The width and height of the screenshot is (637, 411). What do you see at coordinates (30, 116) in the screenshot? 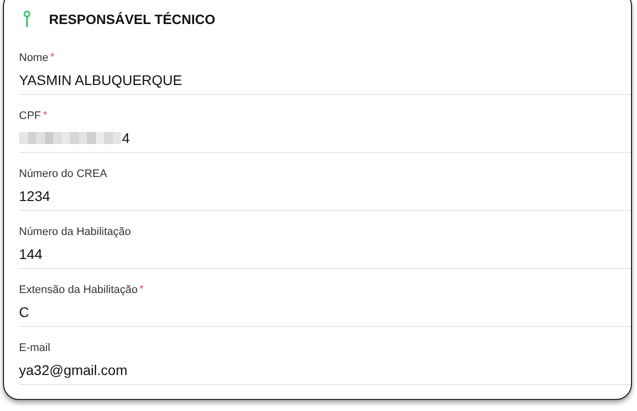
I see `field-label: CPF` at bounding box center [30, 116].